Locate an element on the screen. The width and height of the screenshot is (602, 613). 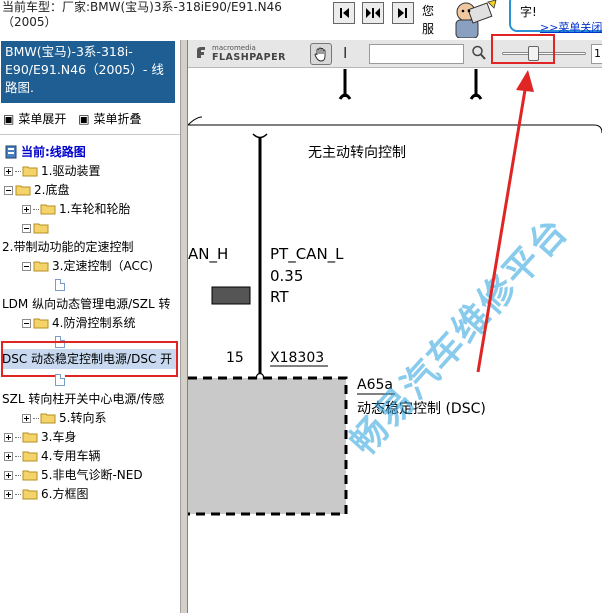
right-wire-label: PT_CAN_L is located at coordinates (307, 254).